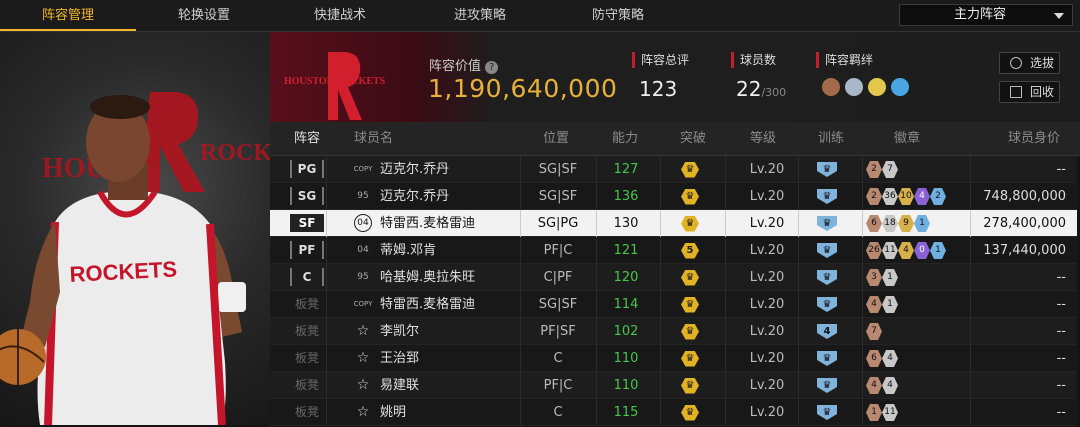 The height and width of the screenshot is (427, 1080). Describe the element at coordinates (690, 250) in the screenshot. I see `breakthrough-cell: 5` at that location.